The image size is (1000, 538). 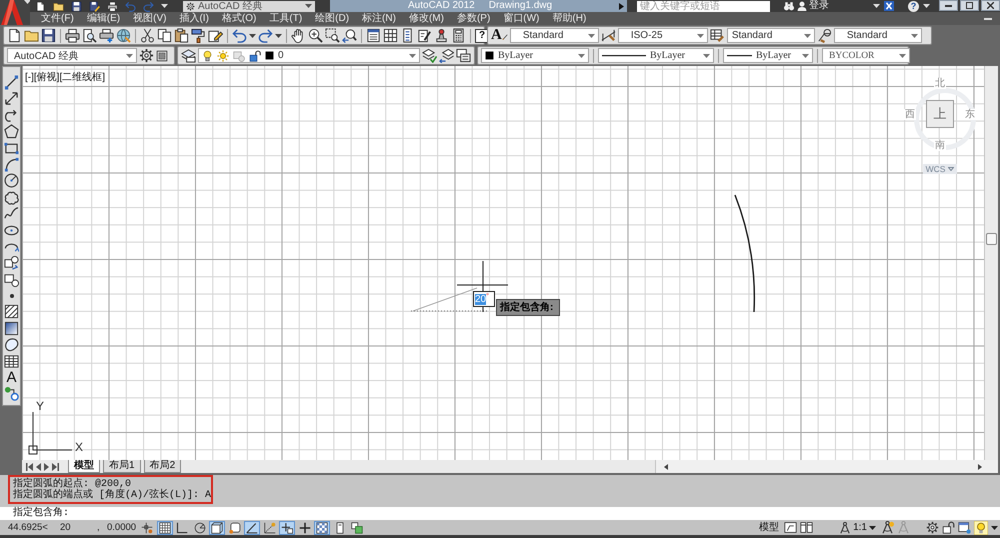 I want to click on user-icon, so click(x=802, y=6).